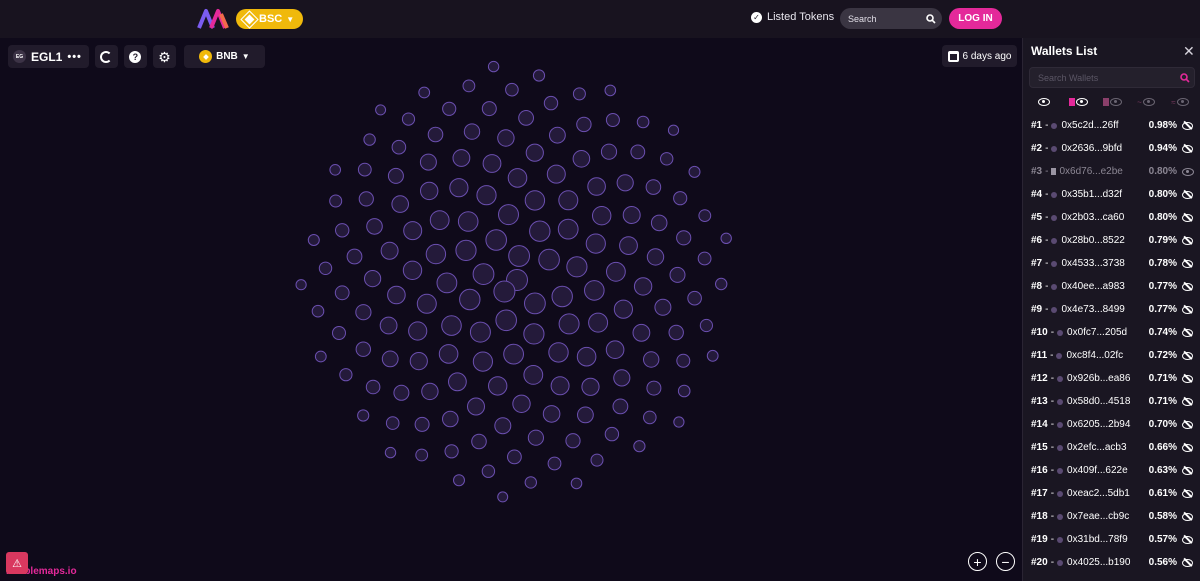 The height and width of the screenshot is (581, 1200). What do you see at coordinates (1111, 125) in the screenshot?
I see `wallet-row: #1- 0x5c2d...26ff 0.98%` at bounding box center [1111, 125].